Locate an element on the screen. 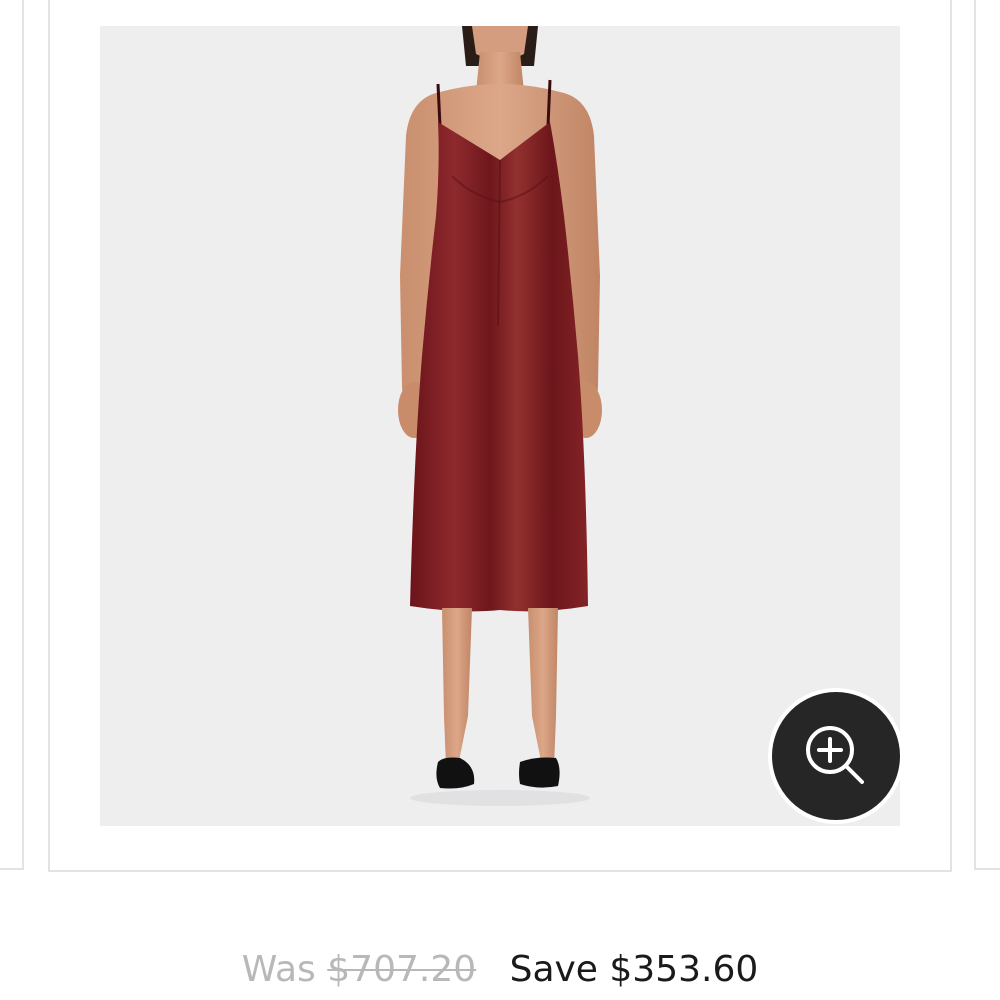  previous-slide-card is located at coordinates (12, 435).